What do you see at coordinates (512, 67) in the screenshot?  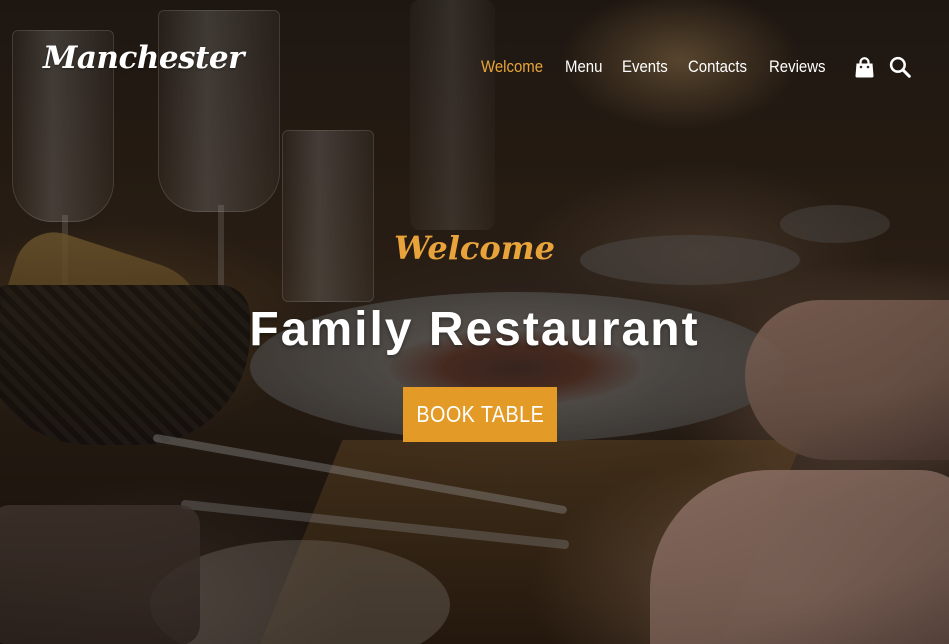 I see `nav-item-welcome: Welcome` at bounding box center [512, 67].